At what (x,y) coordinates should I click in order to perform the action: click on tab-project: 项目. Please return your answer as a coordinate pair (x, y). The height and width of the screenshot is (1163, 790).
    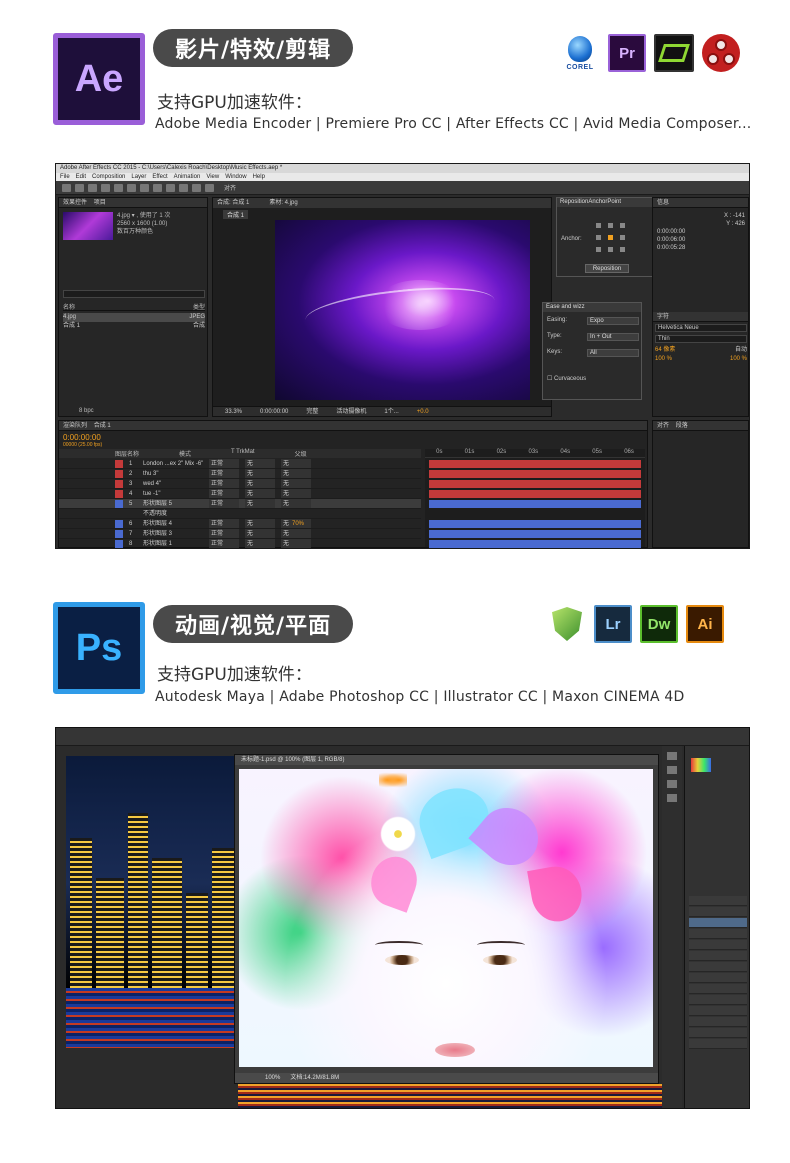
    Looking at the image, I should click on (100, 203).